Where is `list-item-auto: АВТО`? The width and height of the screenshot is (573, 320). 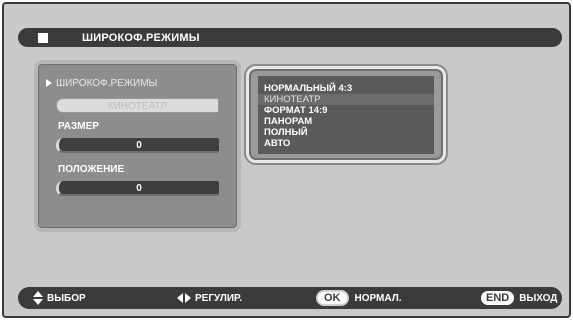 list-item-auto: АВТО is located at coordinates (277, 143).